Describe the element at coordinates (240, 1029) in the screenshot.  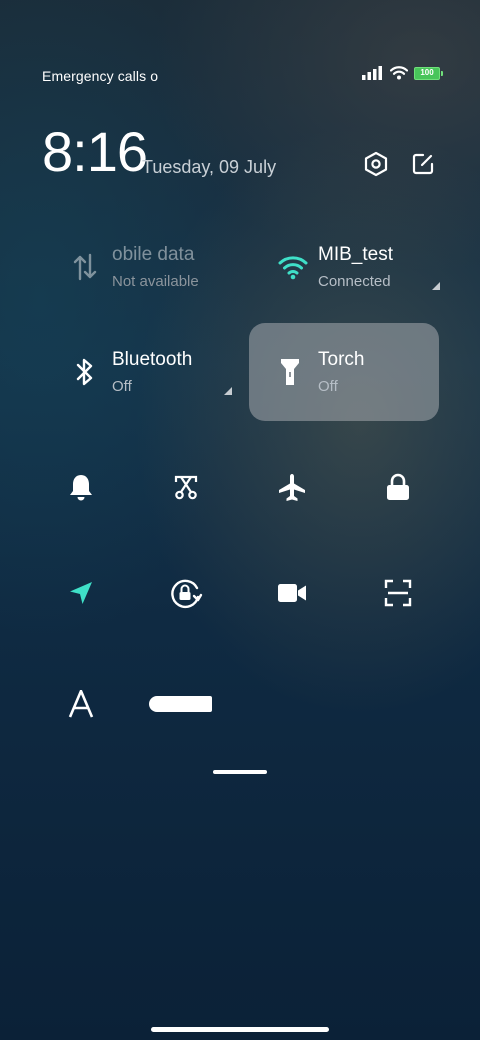
I see `home-gesture-bar` at that location.